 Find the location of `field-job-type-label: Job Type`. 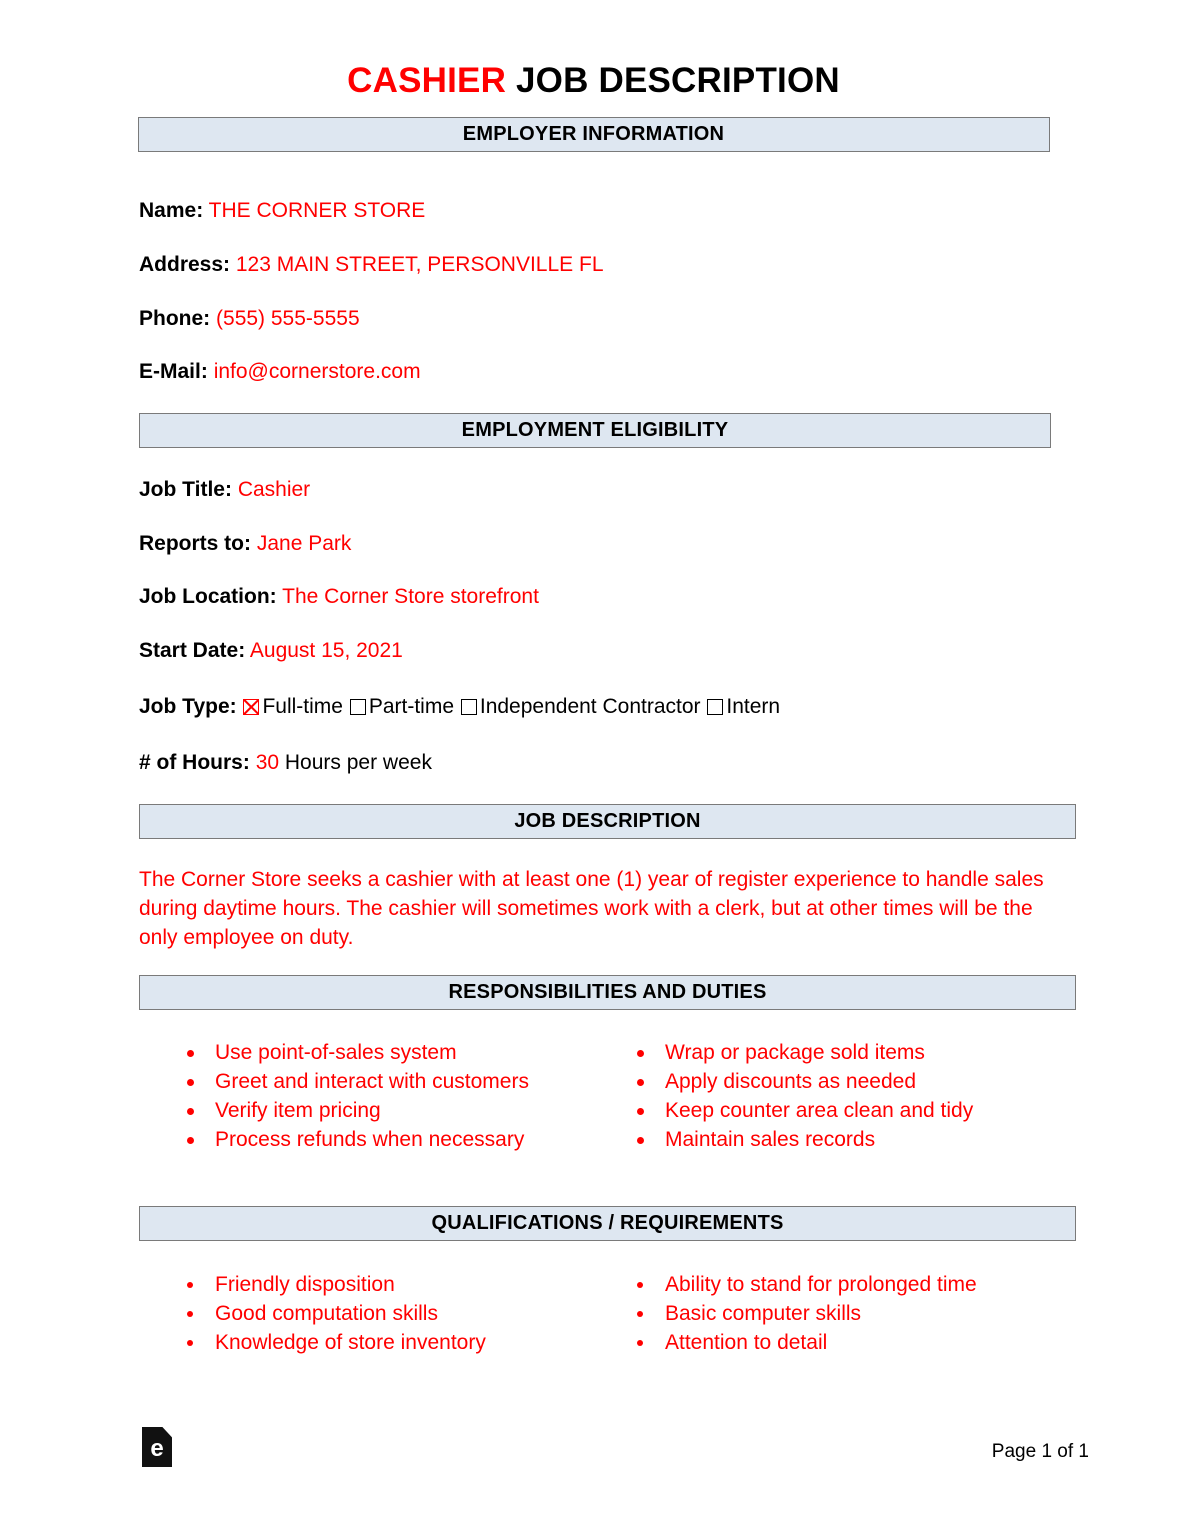

field-job-type-label: Job Type is located at coordinates (184, 706).